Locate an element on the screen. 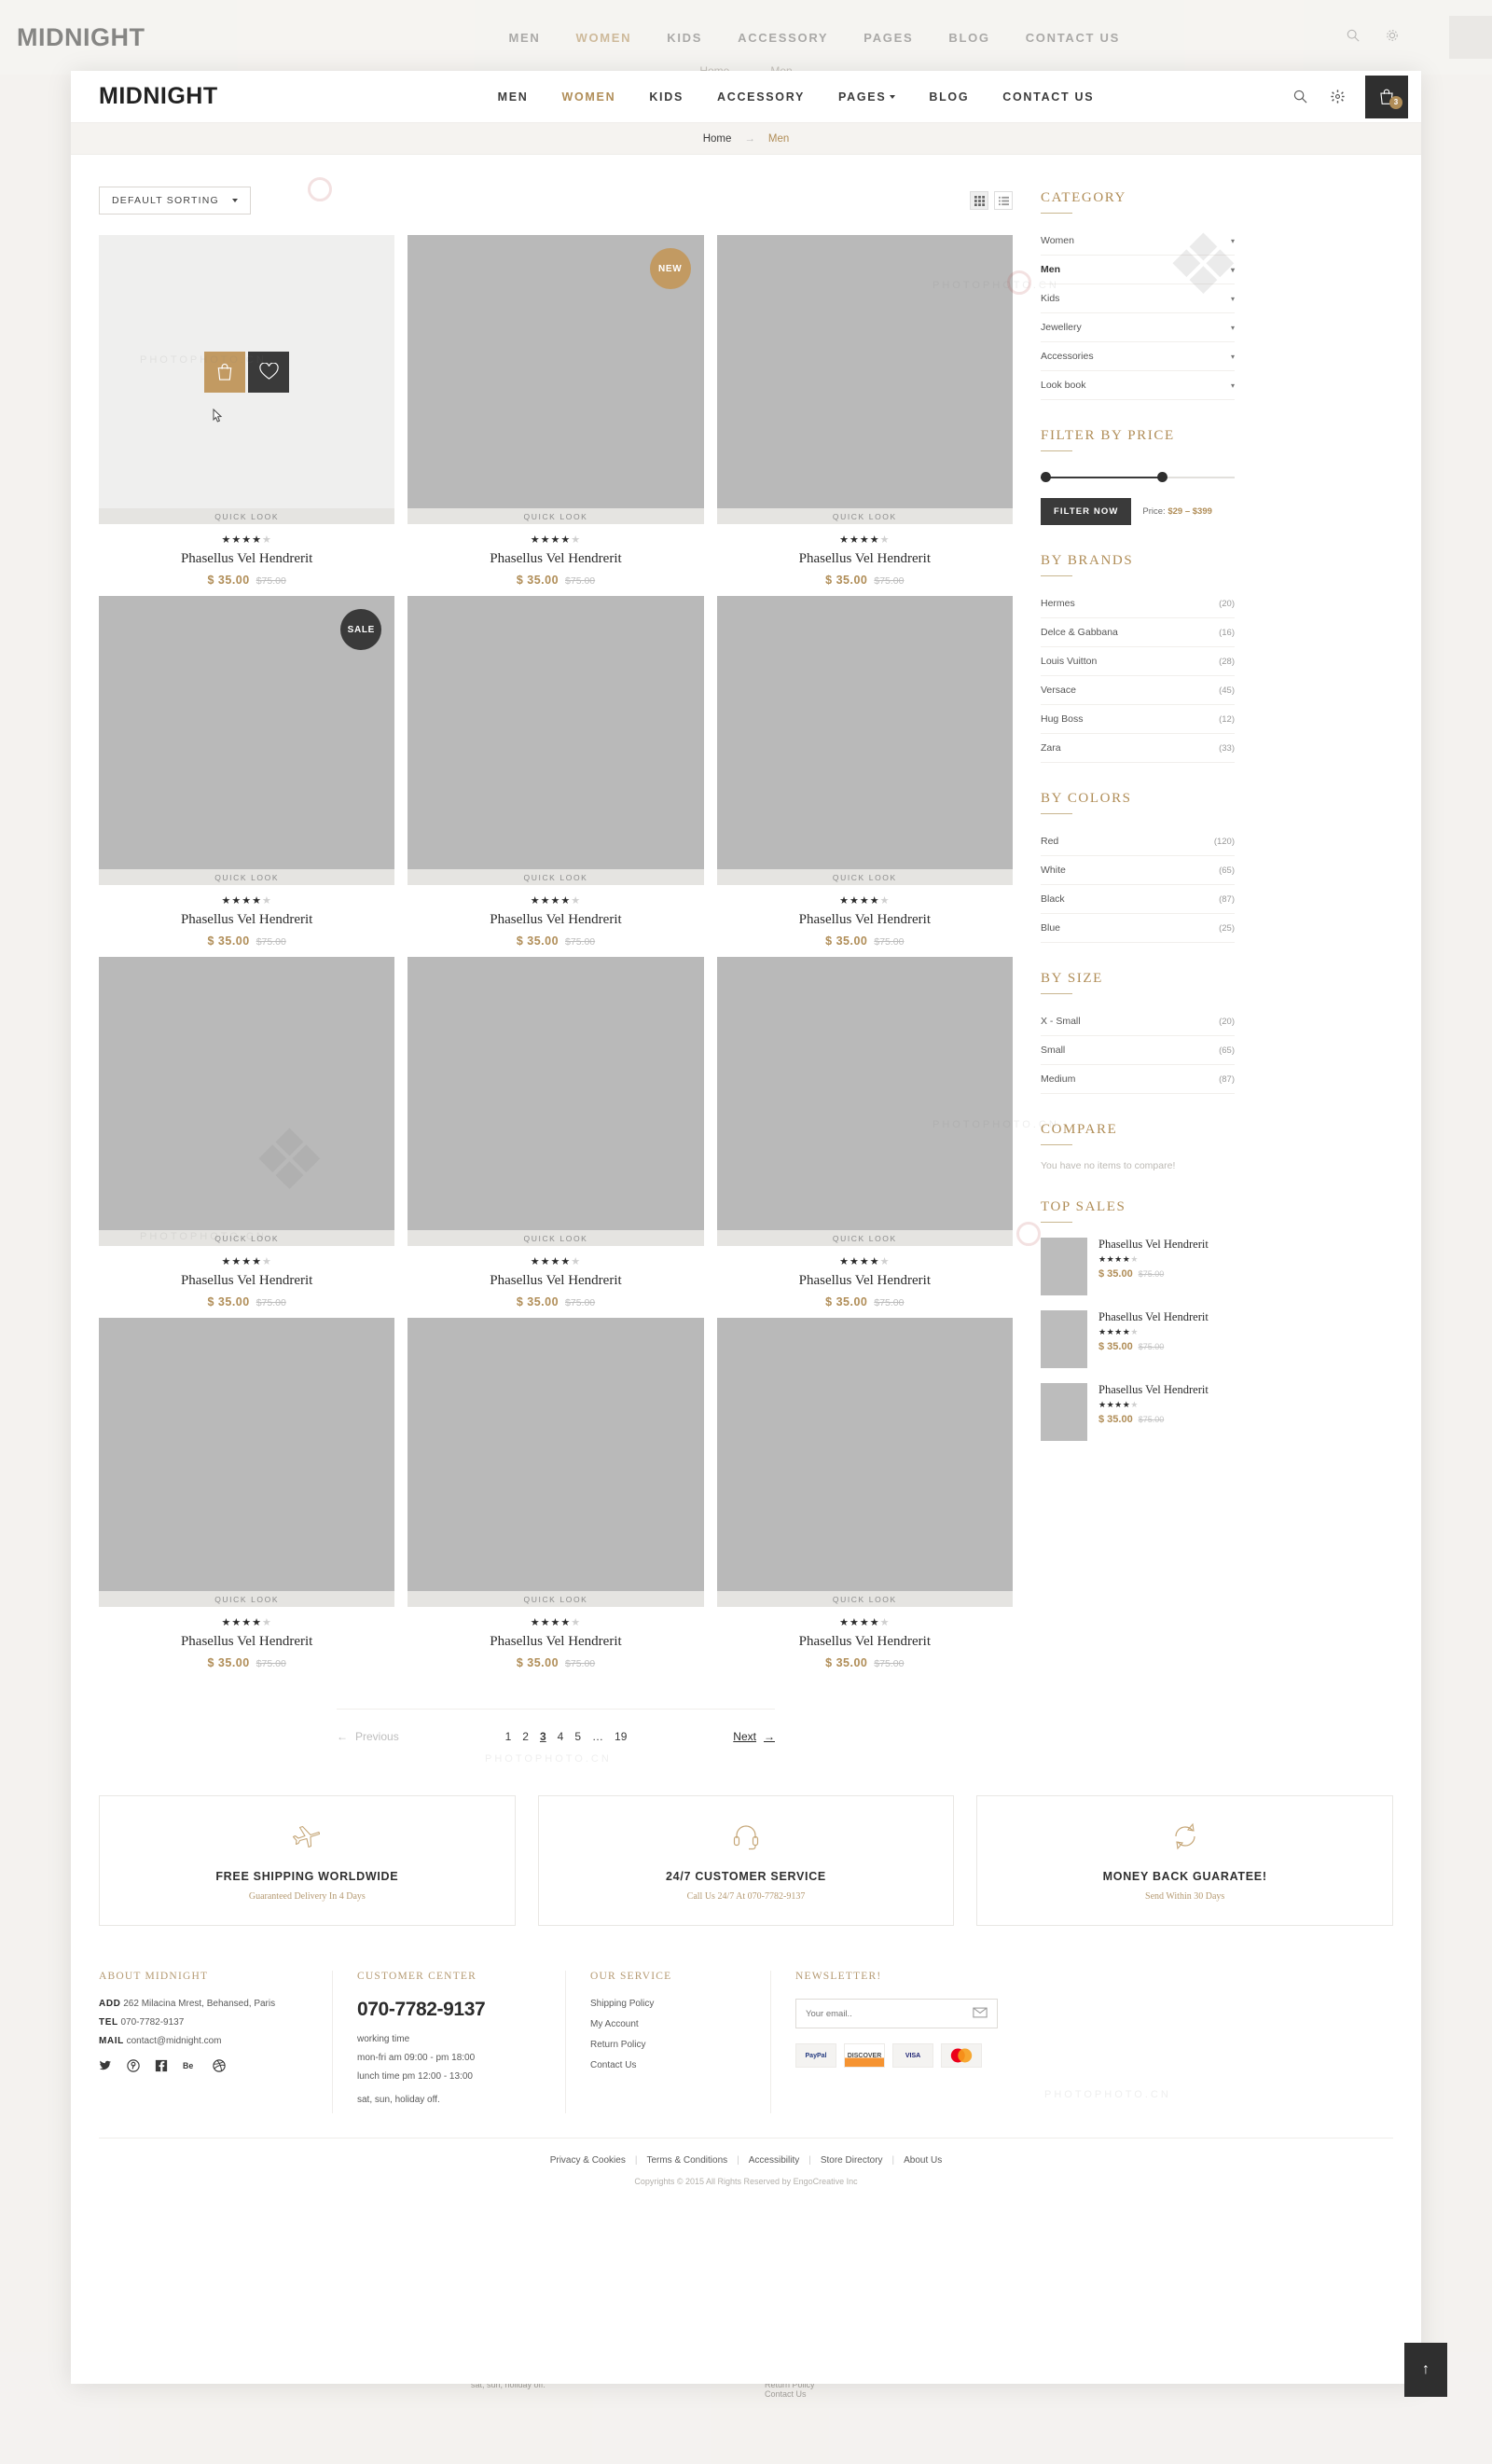 Image resolution: width=1492 pixels, height=2464 pixels. product-image: NEW is located at coordinates (556, 371).